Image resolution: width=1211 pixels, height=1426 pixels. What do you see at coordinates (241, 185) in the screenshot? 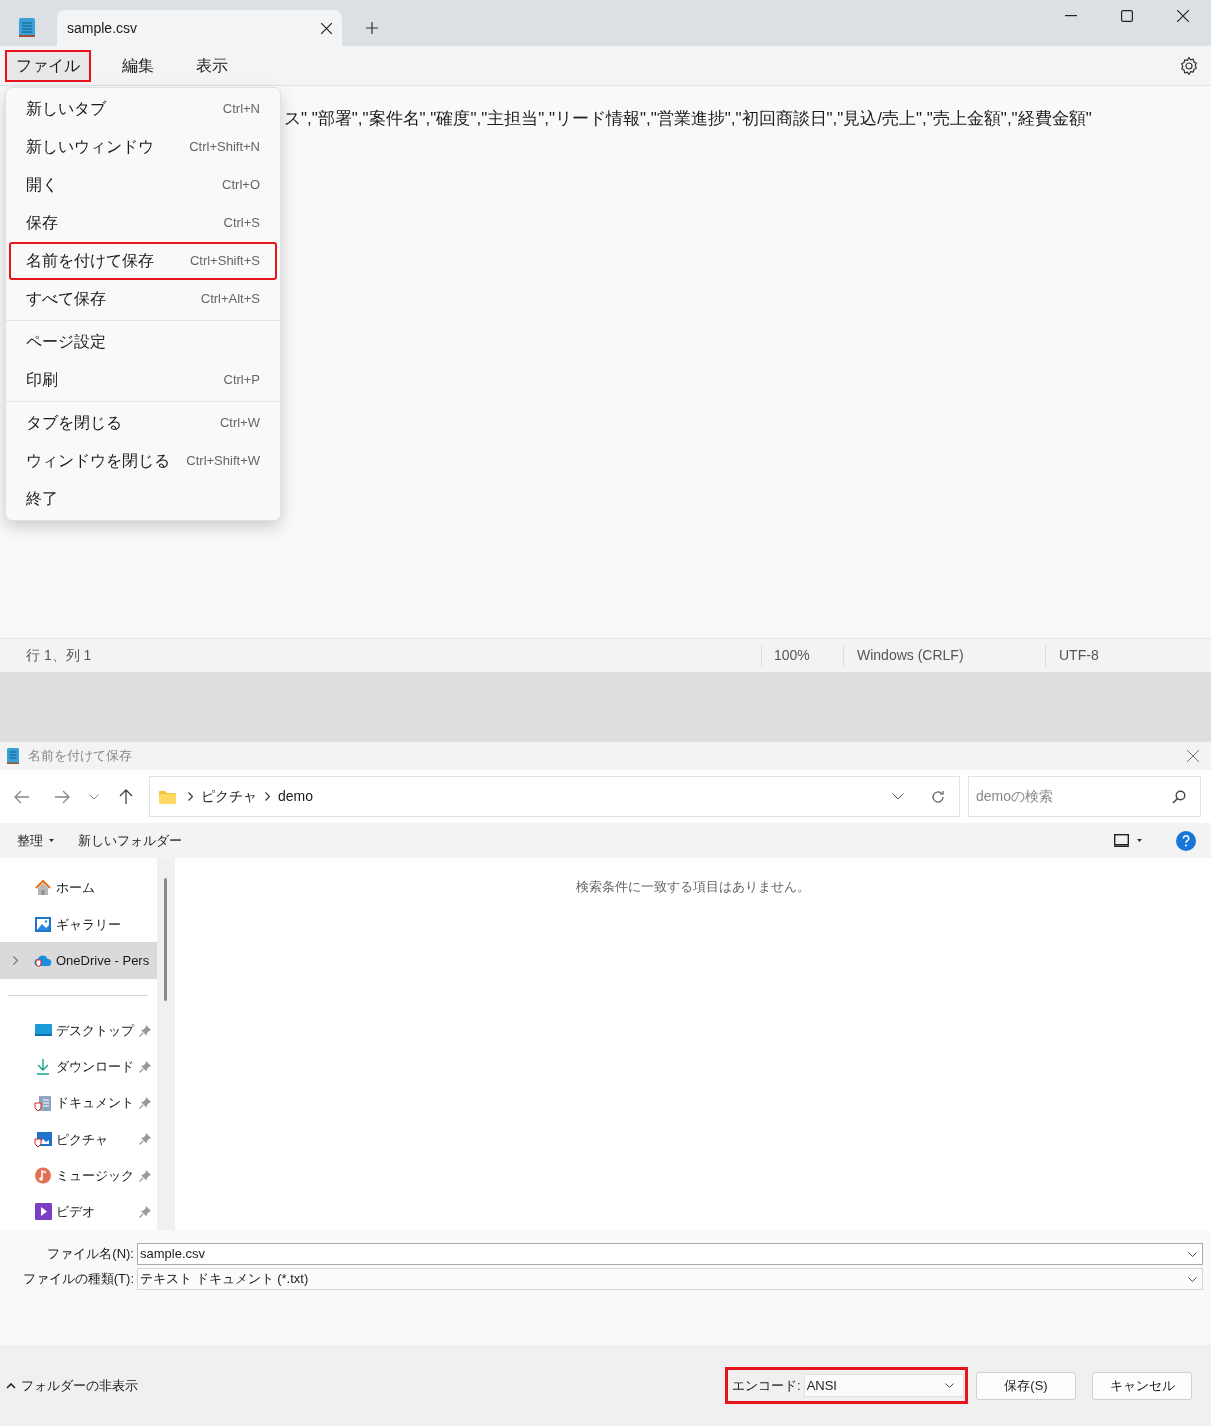
I see `shortcut-text: Ctrl+O` at bounding box center [241, 185].